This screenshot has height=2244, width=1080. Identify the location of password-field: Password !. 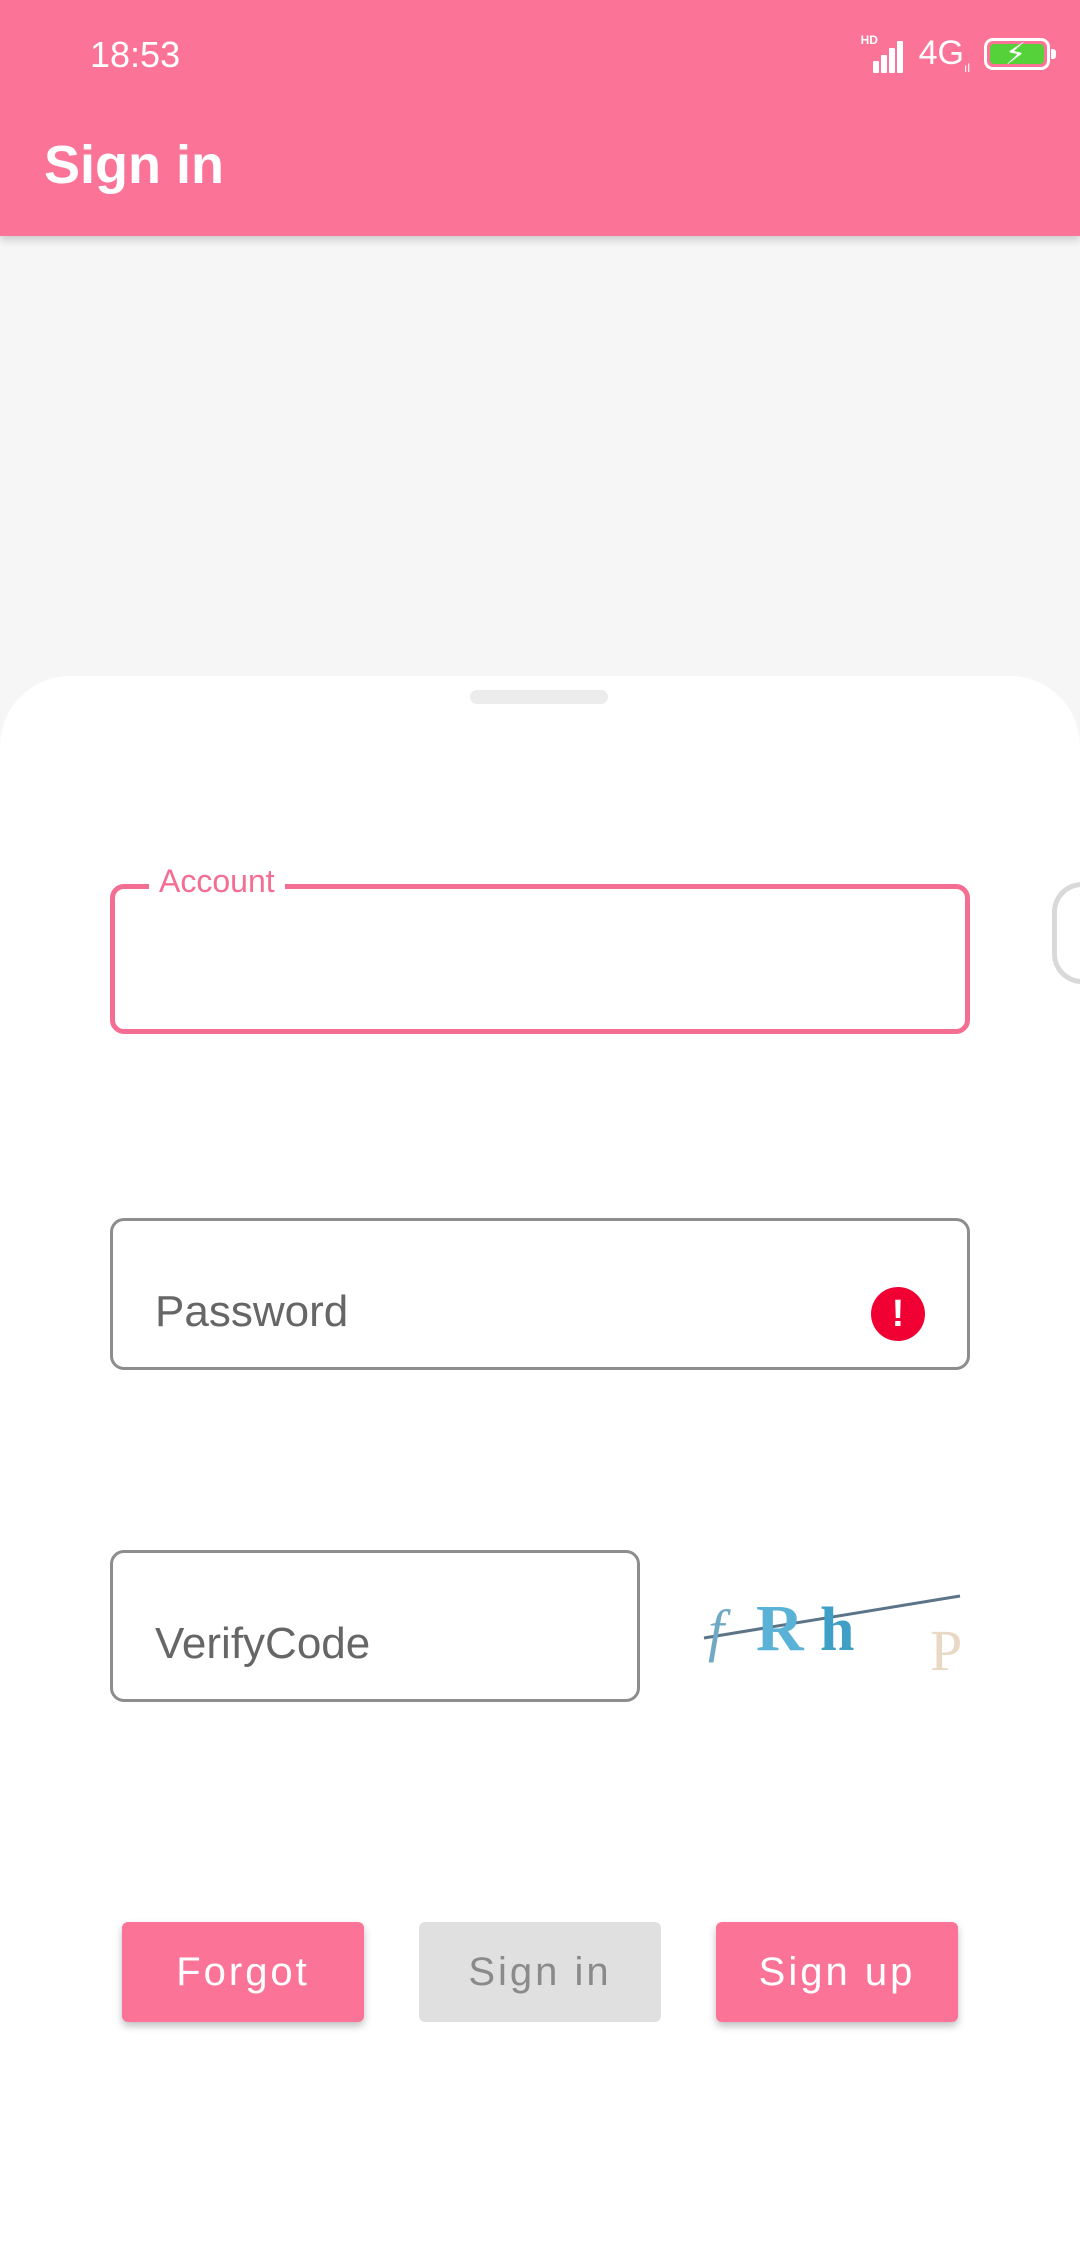
(540, 1294).